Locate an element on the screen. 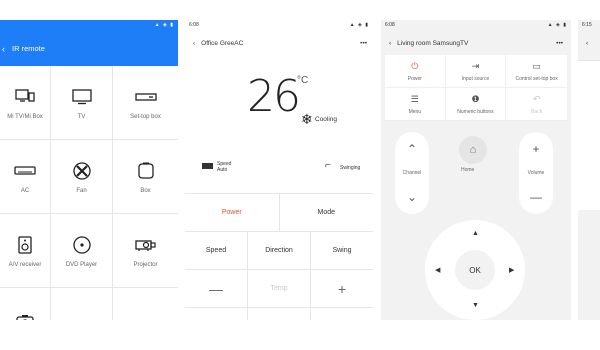  temperature-value: 26 is located at coordinates (274, 96).